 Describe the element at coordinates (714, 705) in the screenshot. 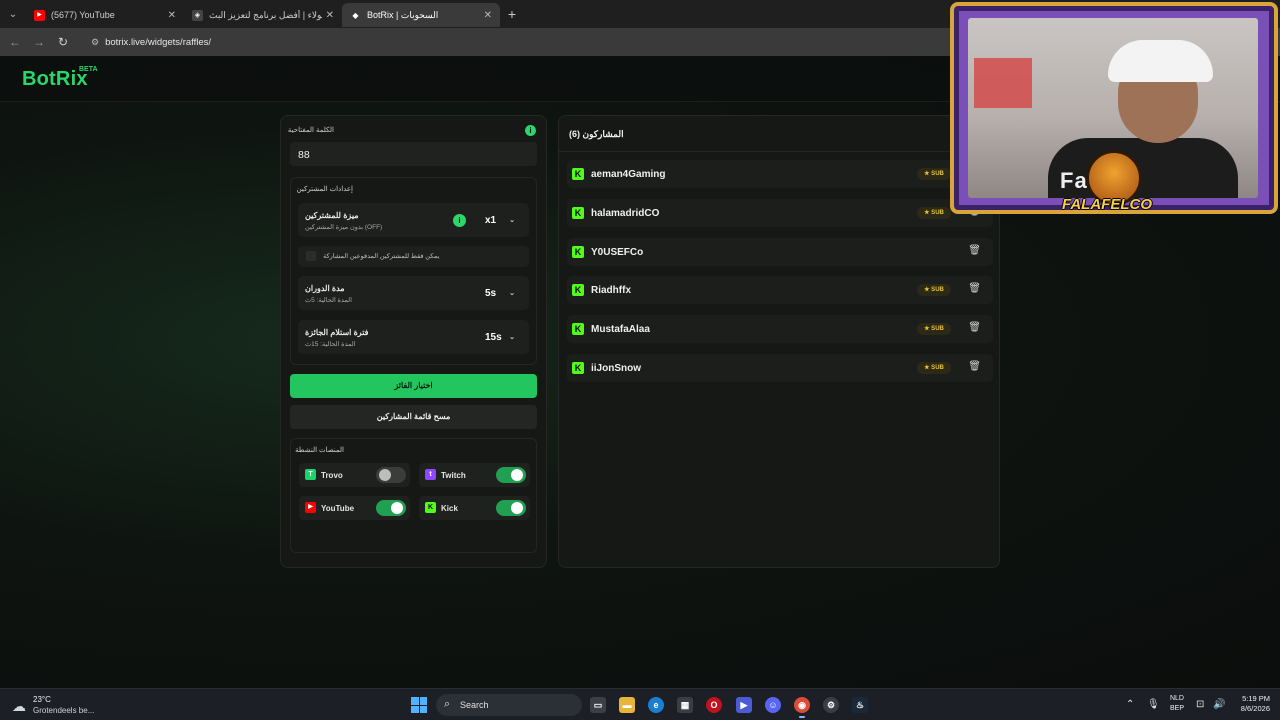

I see `opera-gx-icon: O` at that location.